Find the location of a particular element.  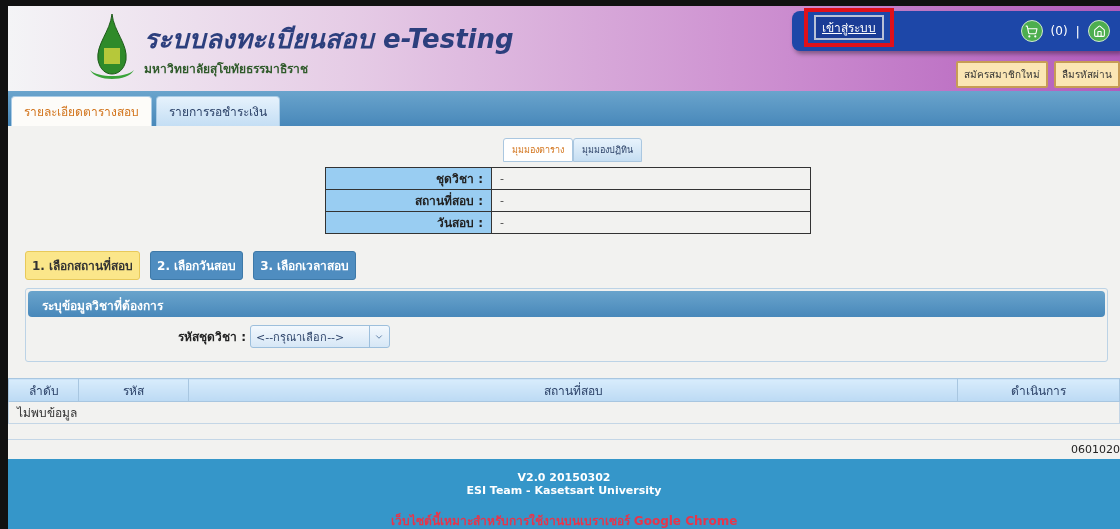

column-header: รหัส is located at coordinates (133, 390).